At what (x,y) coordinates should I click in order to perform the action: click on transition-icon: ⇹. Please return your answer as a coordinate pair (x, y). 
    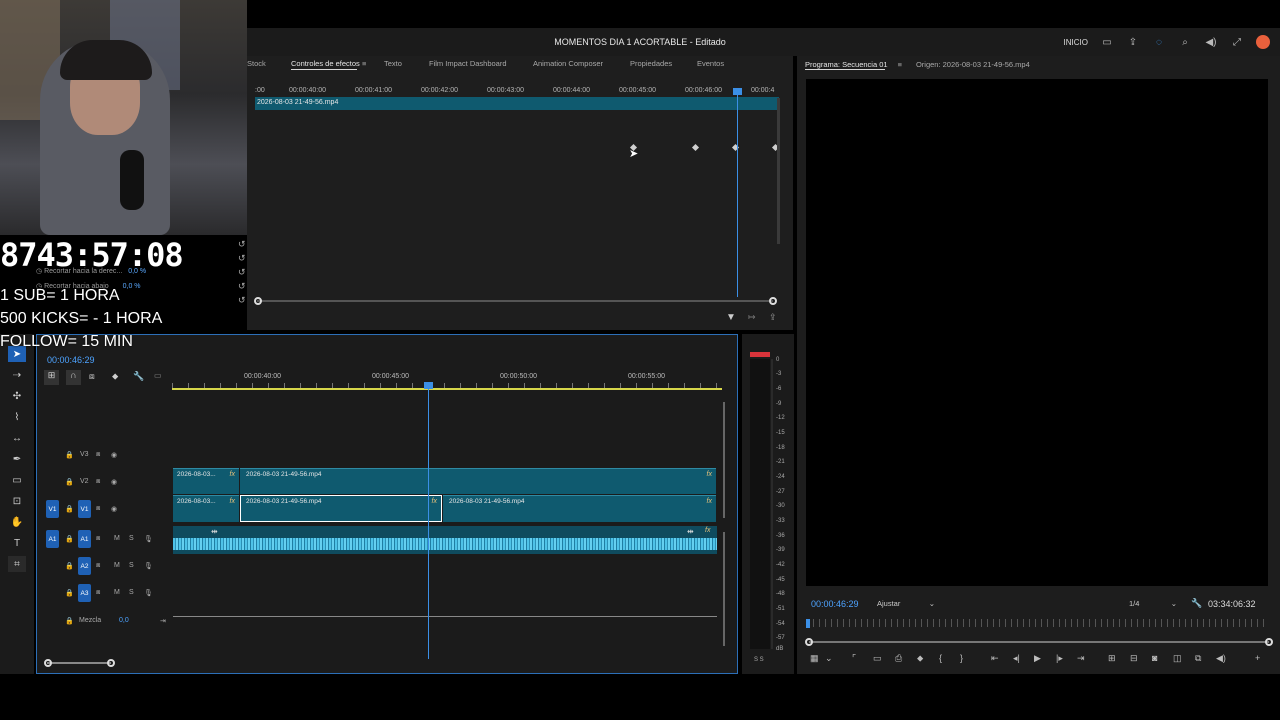
    Looking at the image, I should click on (214, 531).